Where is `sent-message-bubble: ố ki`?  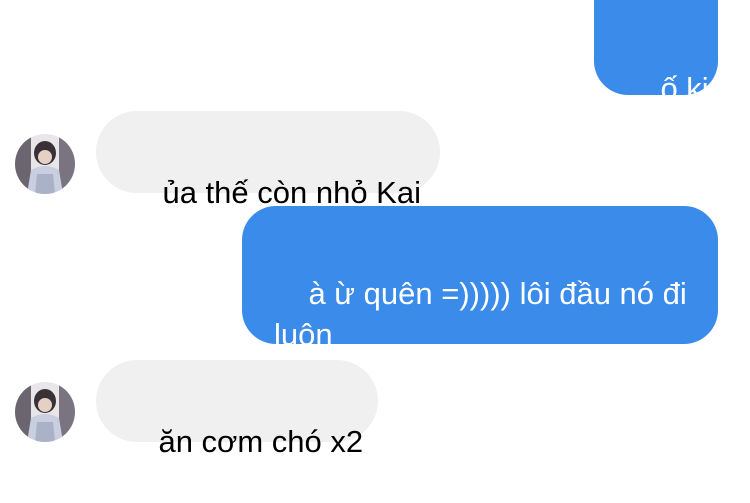
sent-message-bubble: ố ki is located at coordinates (656, 53).